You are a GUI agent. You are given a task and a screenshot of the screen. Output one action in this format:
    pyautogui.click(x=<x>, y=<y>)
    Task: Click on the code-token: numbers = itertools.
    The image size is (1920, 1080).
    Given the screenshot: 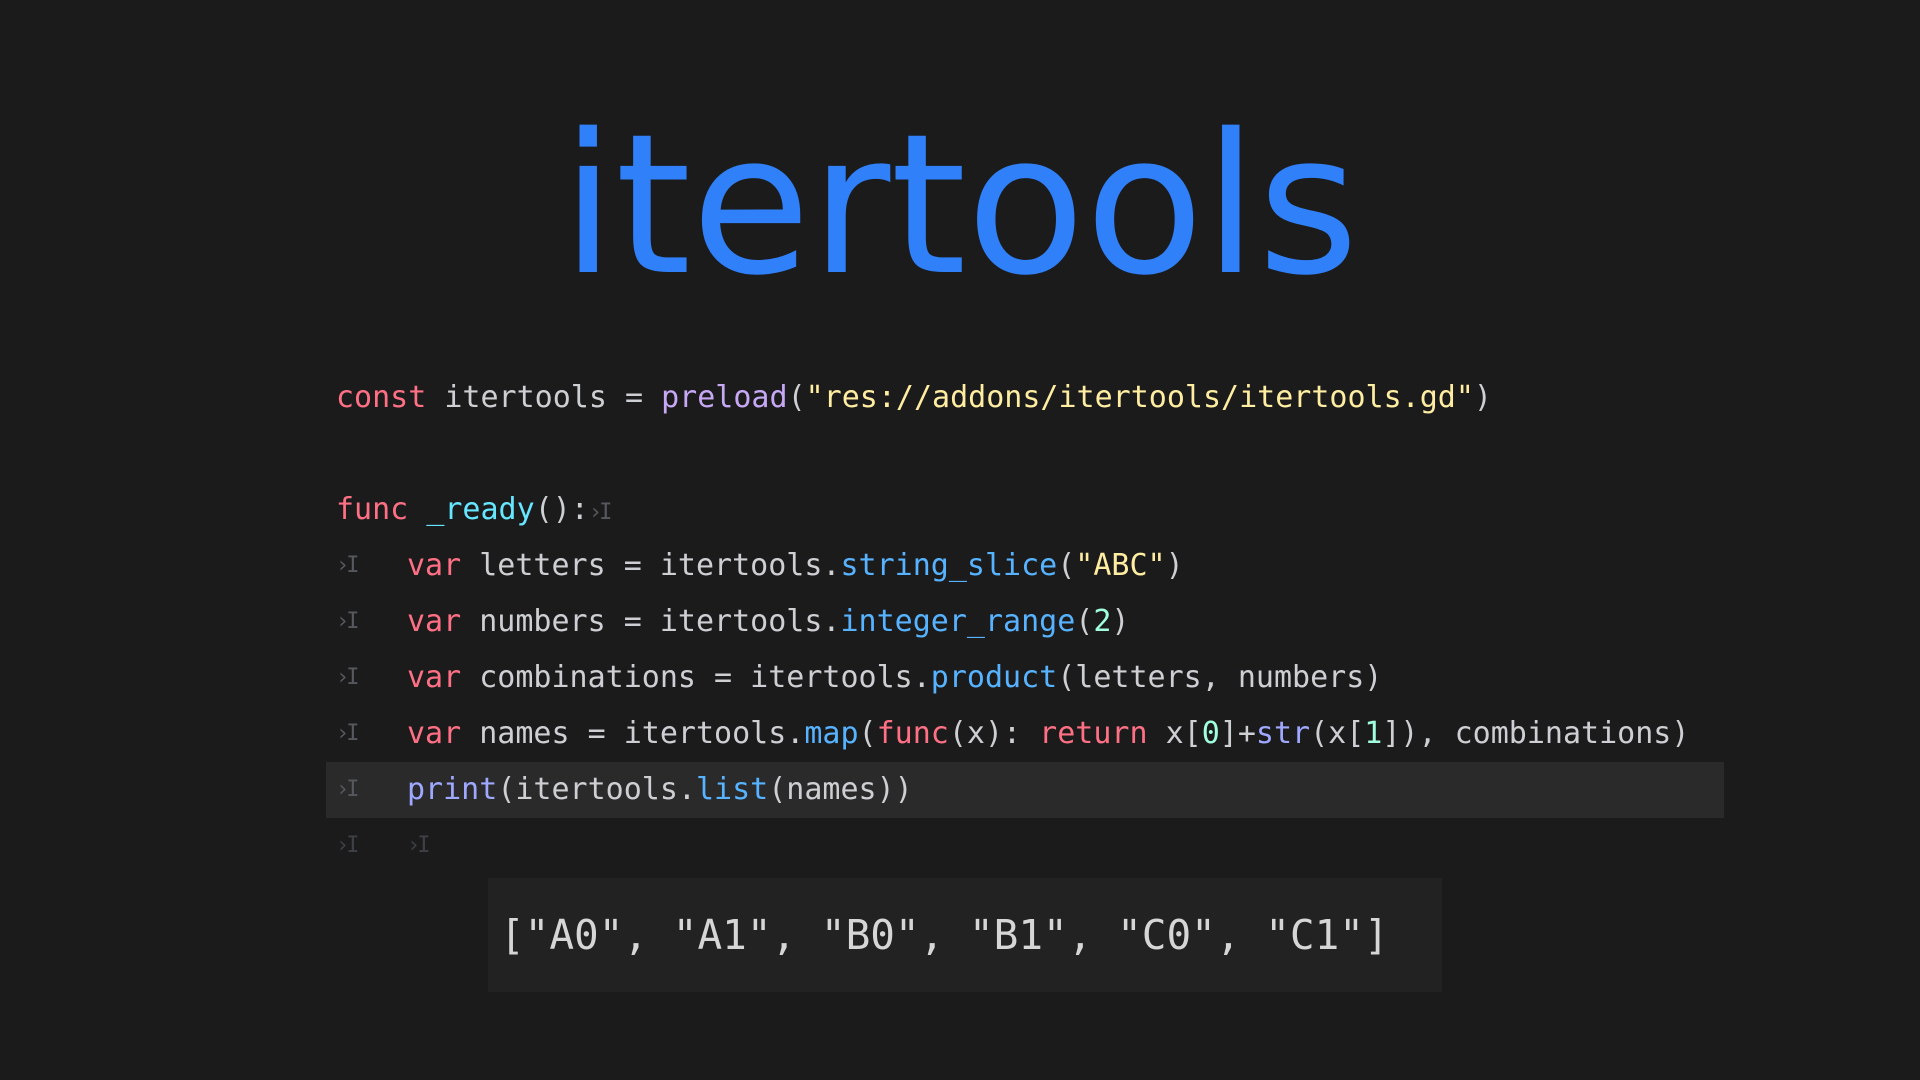 What is the action you would take?
    pyautogui.click(x=651, y=621)
    